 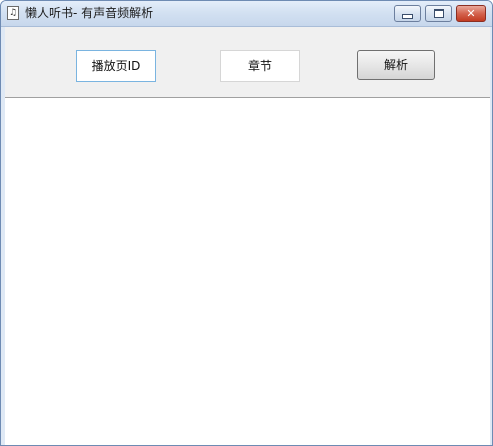 I want to click on music-note-icon: ♫, so click(x=13, y=13).